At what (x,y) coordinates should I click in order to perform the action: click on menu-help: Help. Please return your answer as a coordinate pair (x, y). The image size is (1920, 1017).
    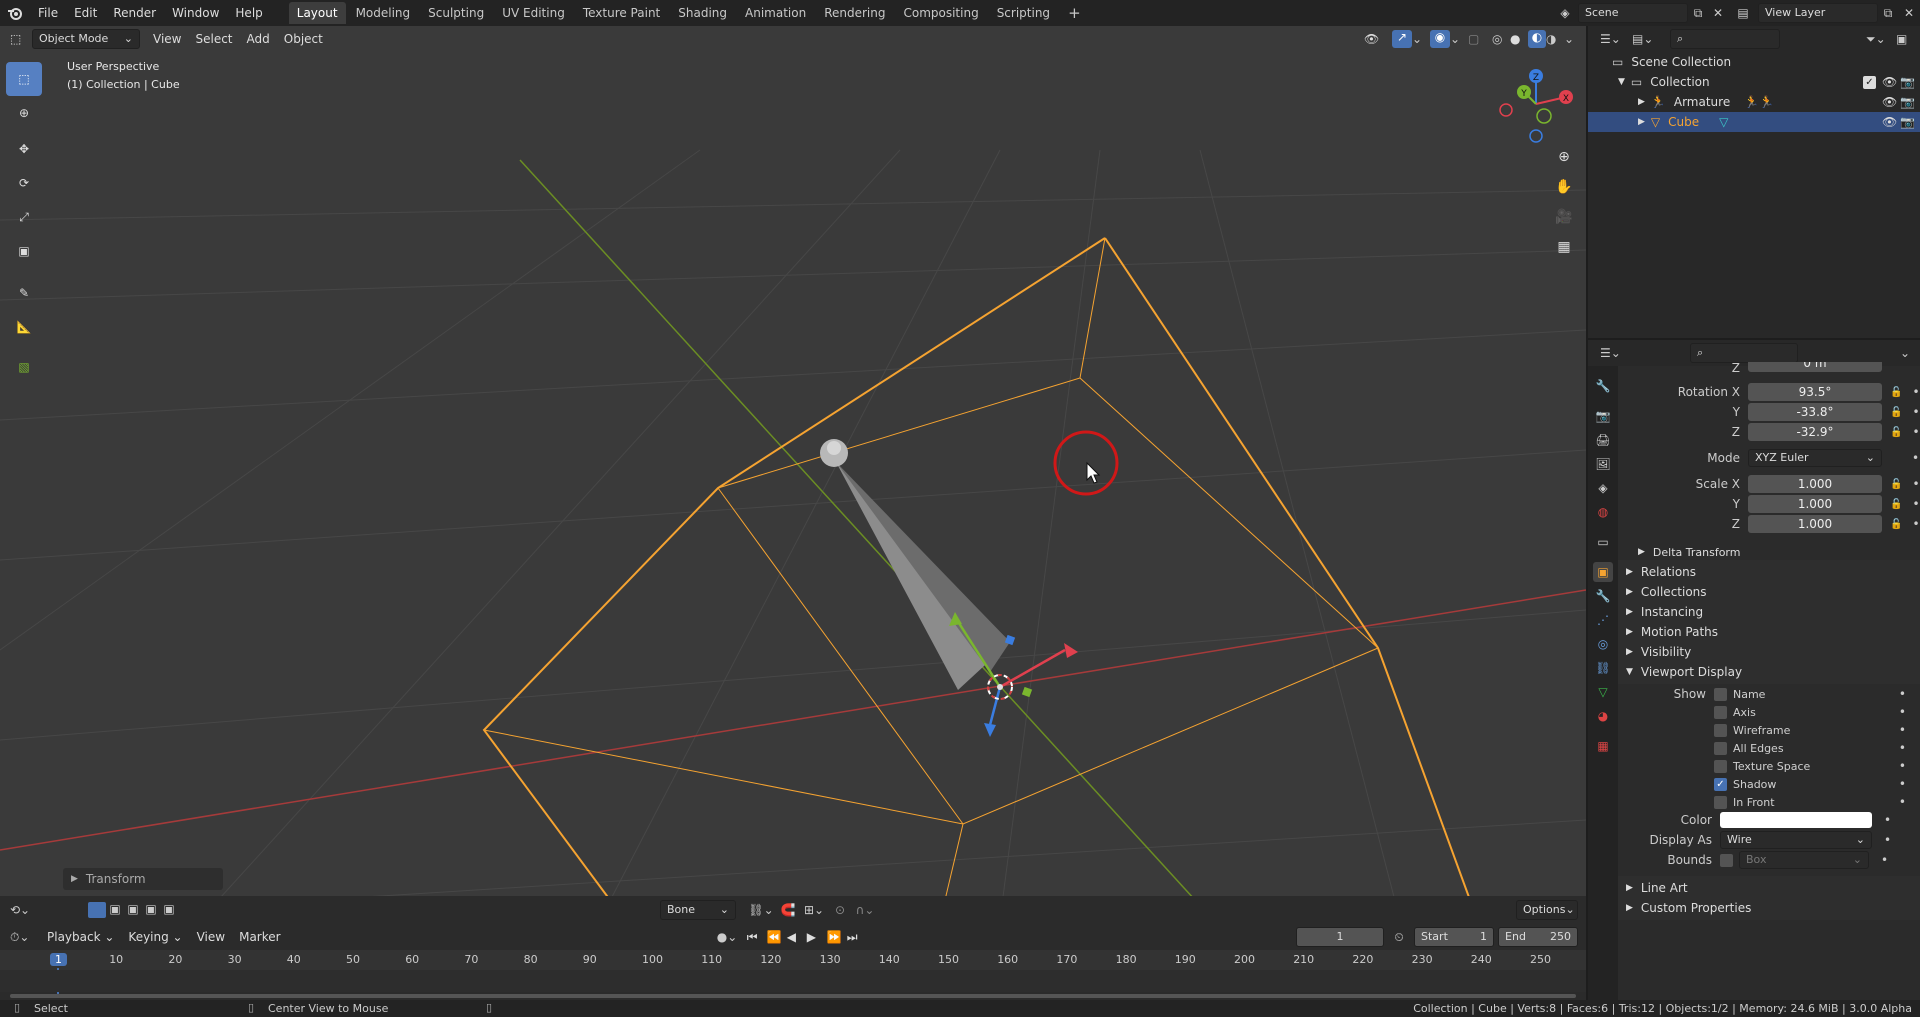
    Looking at the image, I should click on (248, 13).